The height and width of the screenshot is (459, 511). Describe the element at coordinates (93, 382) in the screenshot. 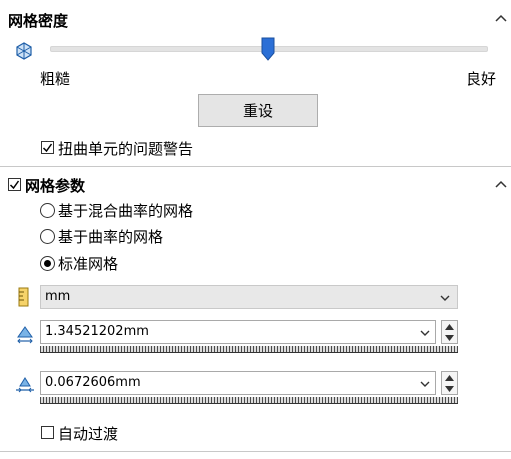

I see `tolerance-value: 0.0672606mm` at that location.